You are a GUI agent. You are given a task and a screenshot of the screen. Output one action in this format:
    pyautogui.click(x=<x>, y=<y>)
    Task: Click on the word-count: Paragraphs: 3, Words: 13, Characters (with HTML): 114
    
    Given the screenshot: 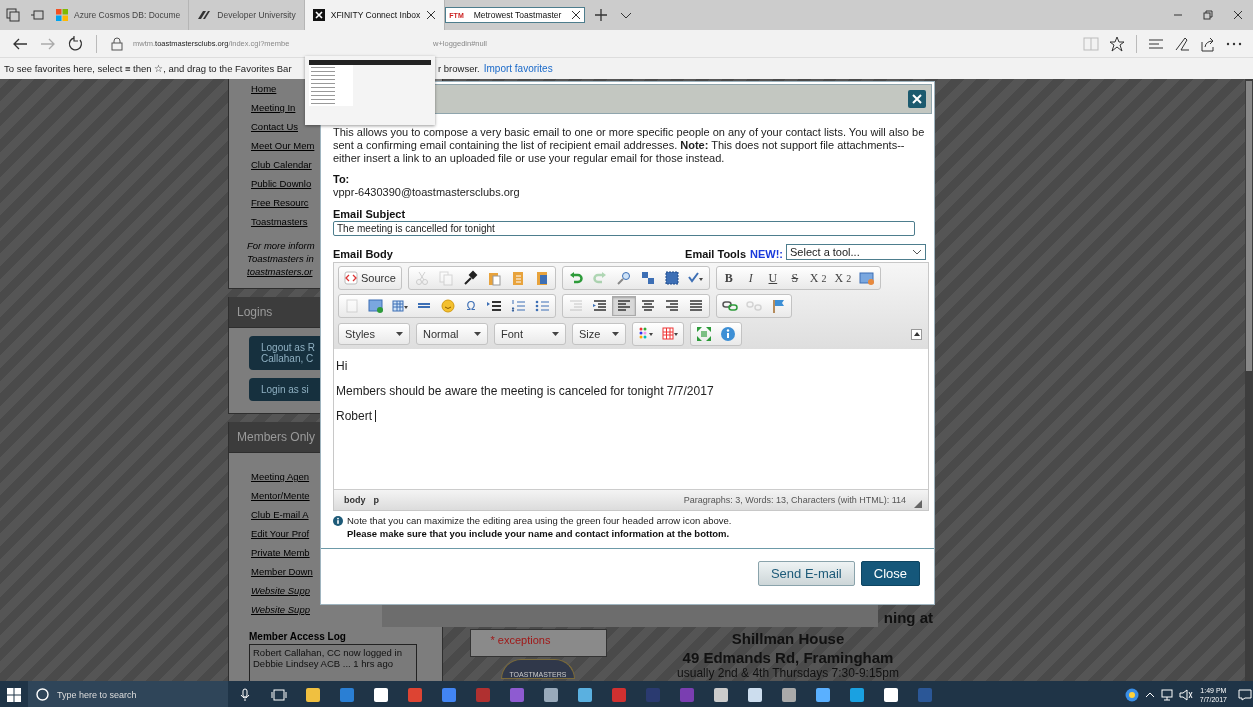 What is the action you would take?
    pyautogui.click(x=794, y=500)
    